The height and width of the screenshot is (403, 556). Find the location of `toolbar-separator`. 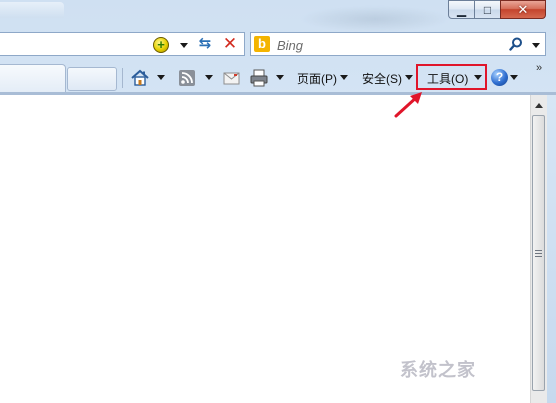

toolbar-separator is located at coordinates (122, 78).